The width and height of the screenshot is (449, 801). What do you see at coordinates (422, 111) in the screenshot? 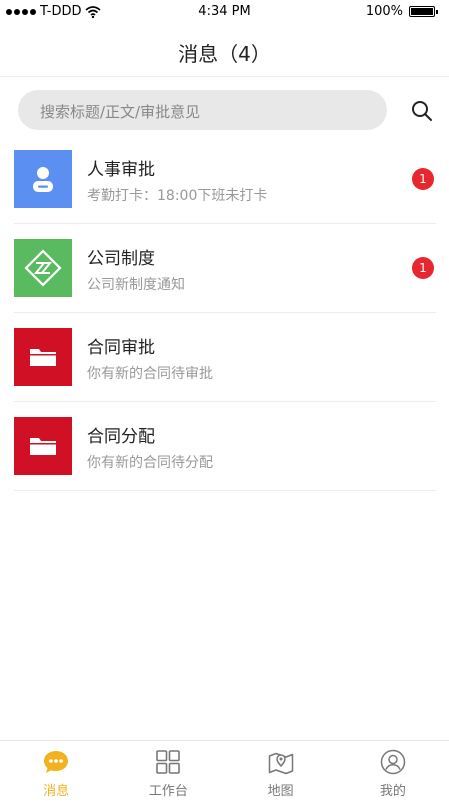
I see `search-icon` at bounding box center [422, 111].